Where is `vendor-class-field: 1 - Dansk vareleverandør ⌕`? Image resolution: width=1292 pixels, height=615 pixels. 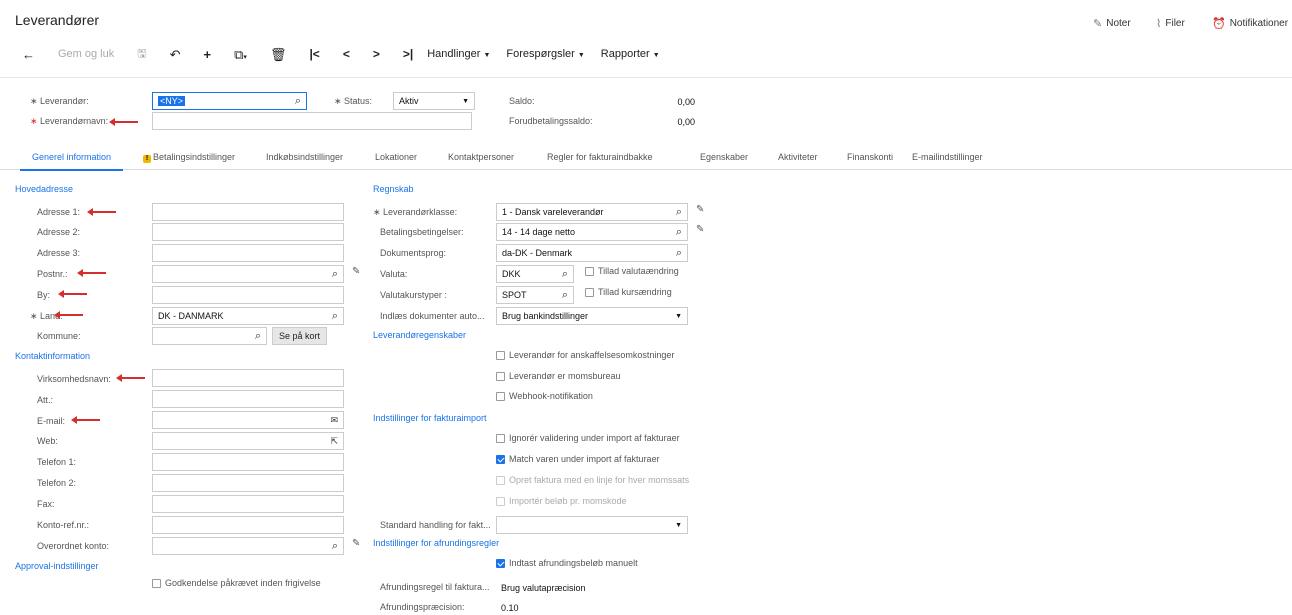
vendor-class-field: 1 - Dansk vareleverandør ⌕ is located at coordinates (592, 212).